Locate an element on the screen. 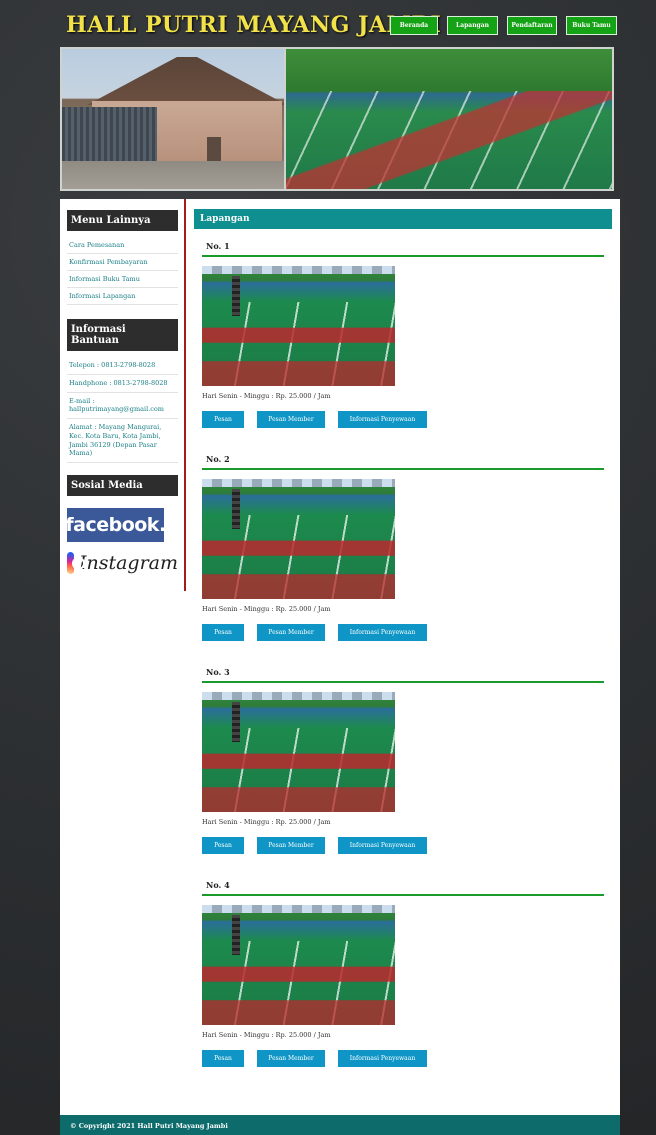 The height and width of the screenshot is (1135, 656). top-nav: Beranda Lapangan Pendaftaran Buku Tamu is located at coordinates (503, 25).